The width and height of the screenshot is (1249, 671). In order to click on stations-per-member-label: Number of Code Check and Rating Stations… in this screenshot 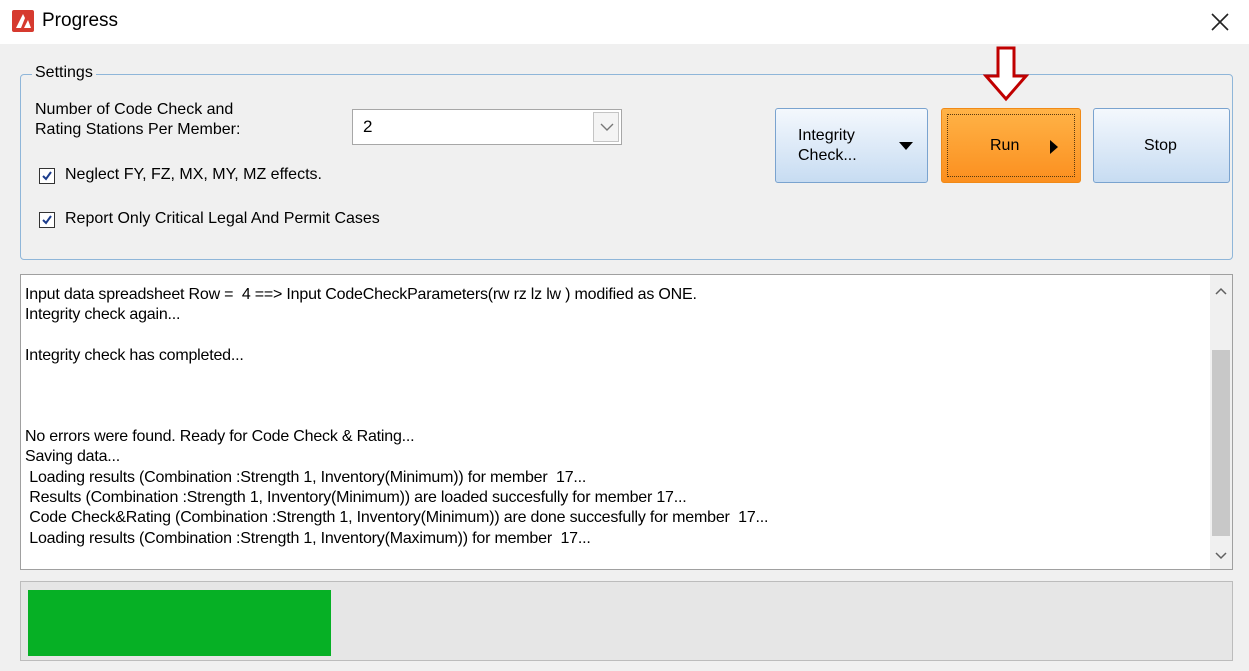, I will do `click(185, 120)`.